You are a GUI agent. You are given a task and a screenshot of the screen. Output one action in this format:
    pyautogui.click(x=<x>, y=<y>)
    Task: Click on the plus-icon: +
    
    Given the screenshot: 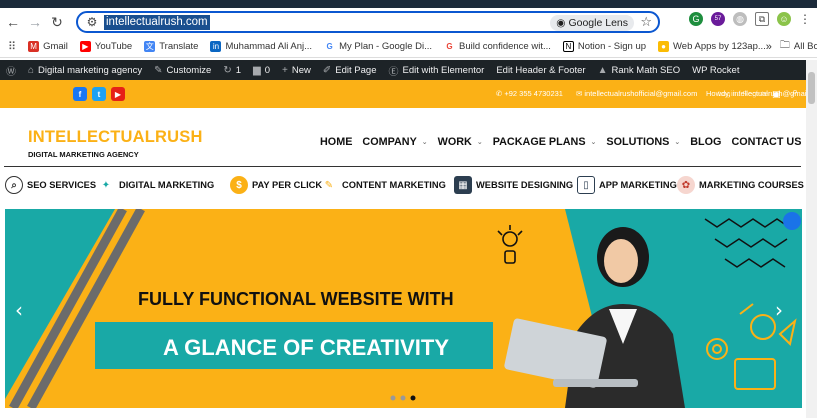 What is the action you would take?
    pyautogui.click(x=285, y=70)
    